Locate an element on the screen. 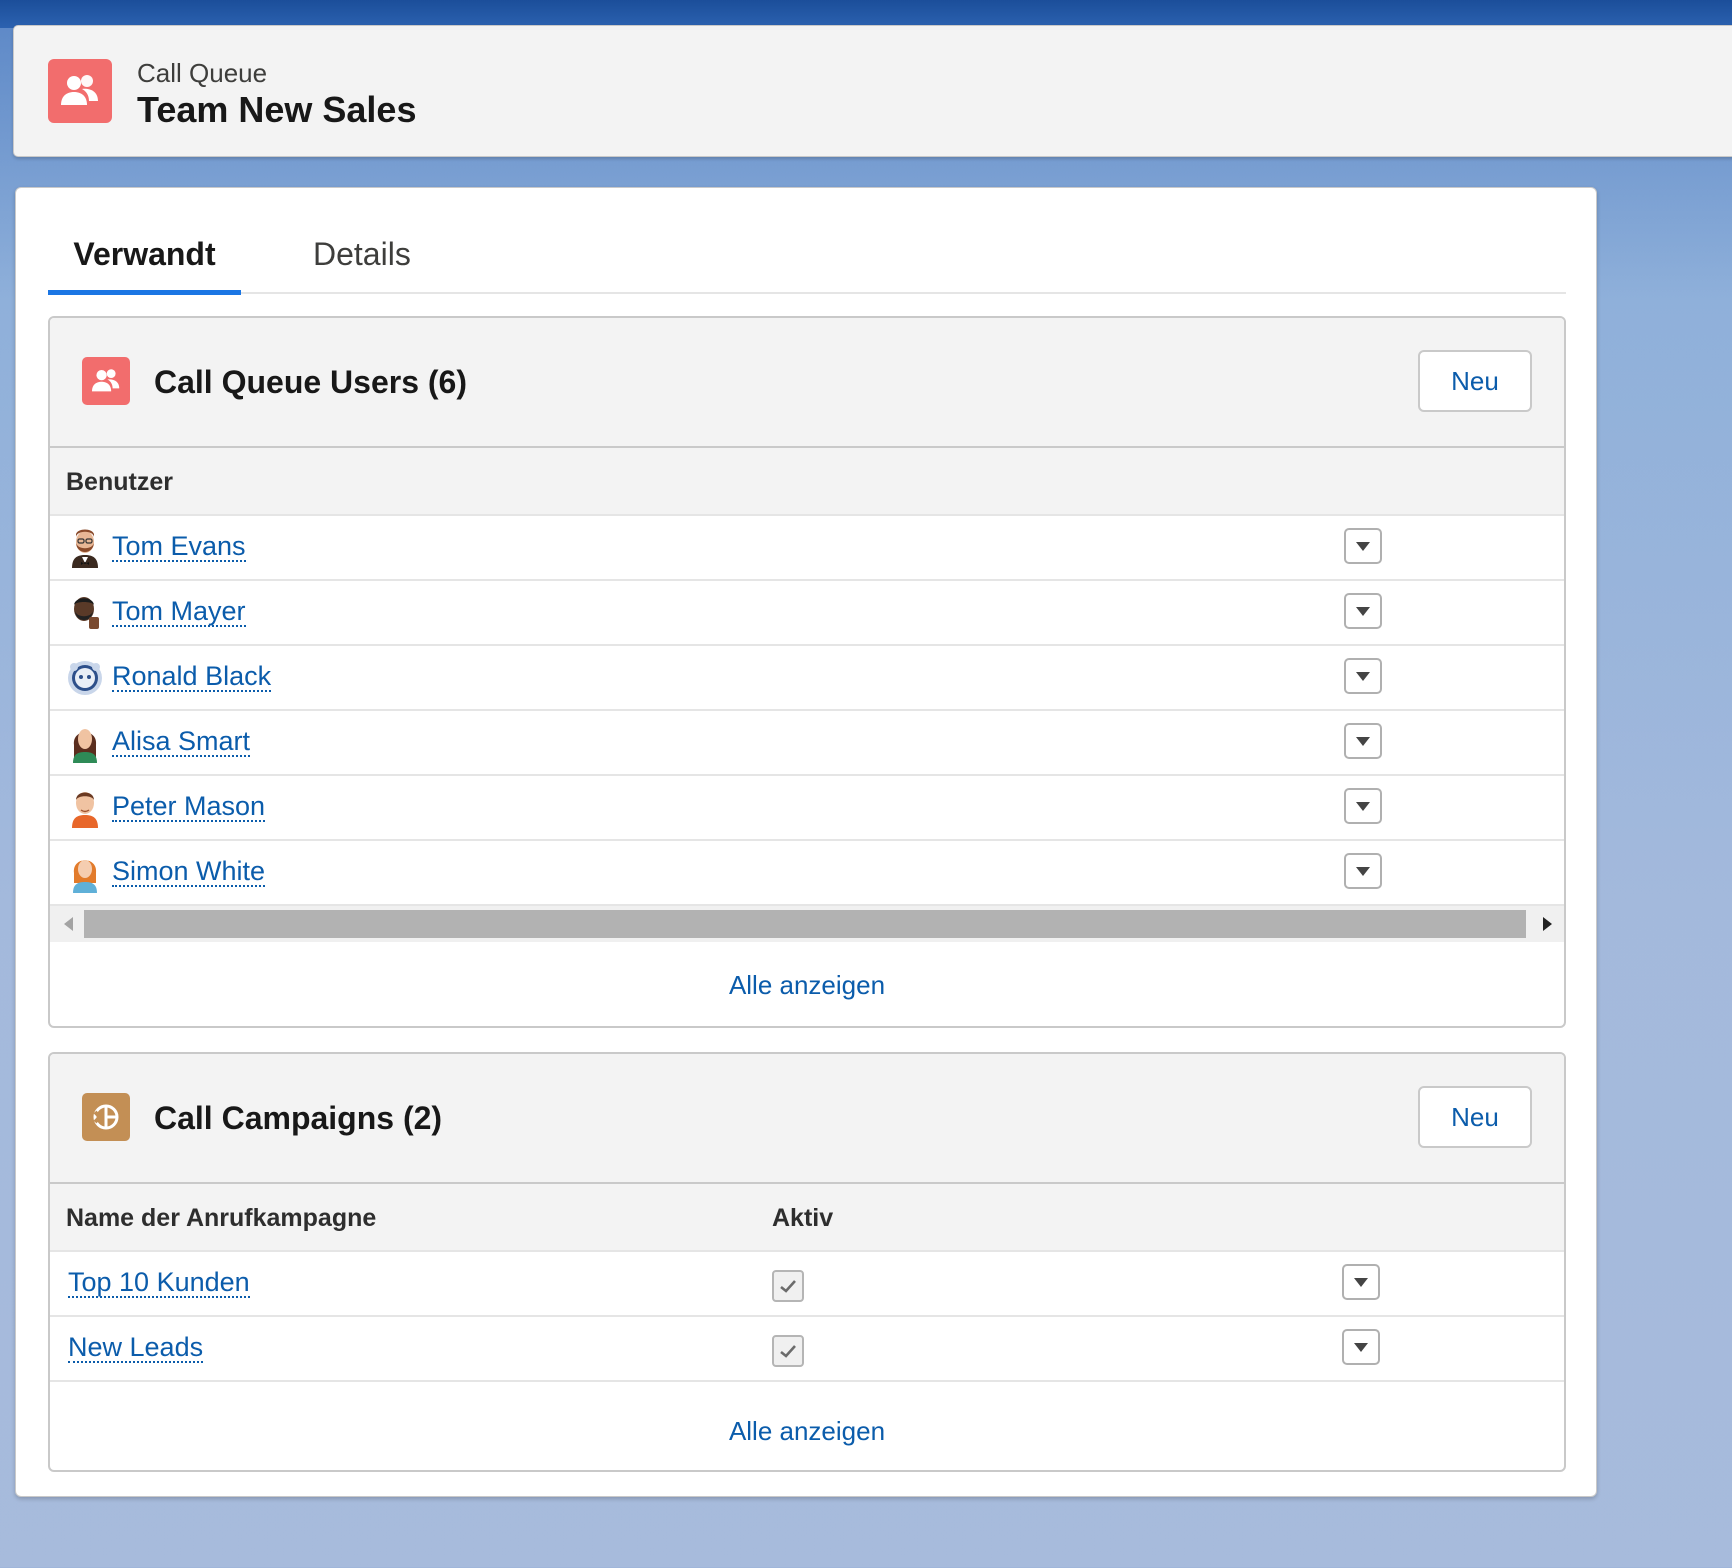  red-hair-avatar is located at coordinates (85, 876).